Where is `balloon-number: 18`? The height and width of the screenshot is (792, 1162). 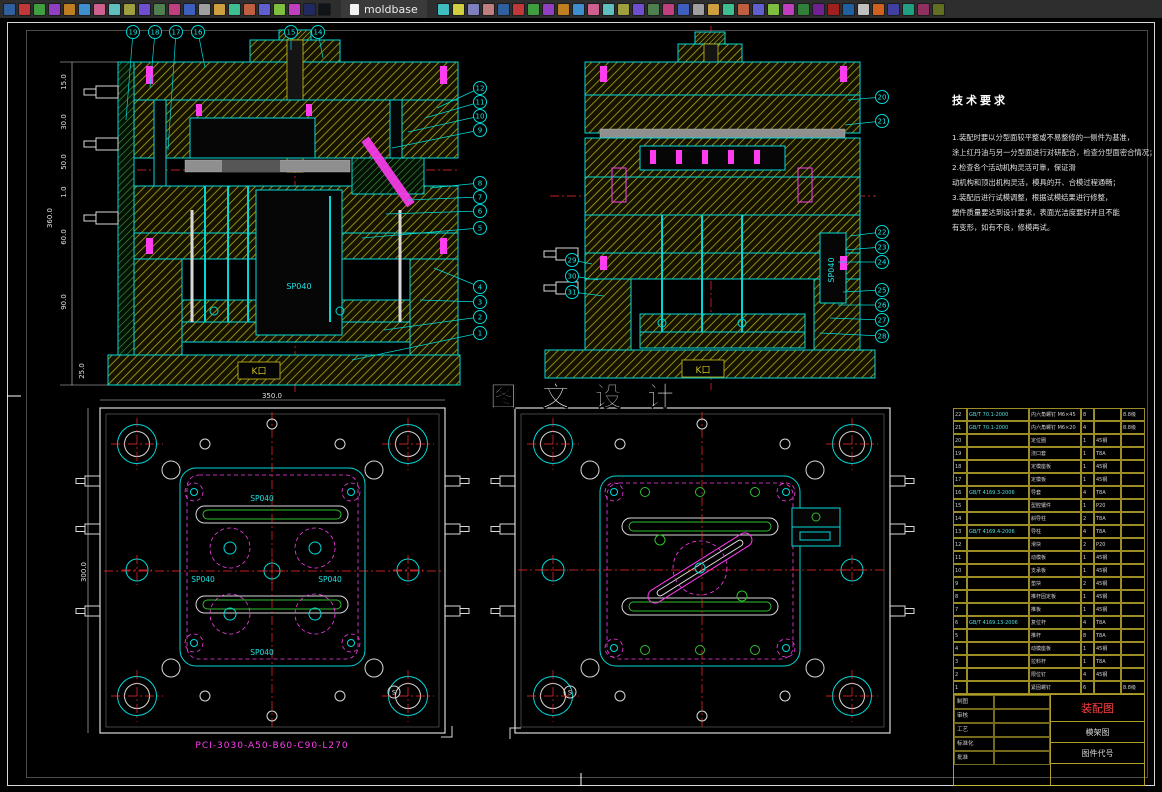
balloon-number: 18 is located at coordinates (155, 33).